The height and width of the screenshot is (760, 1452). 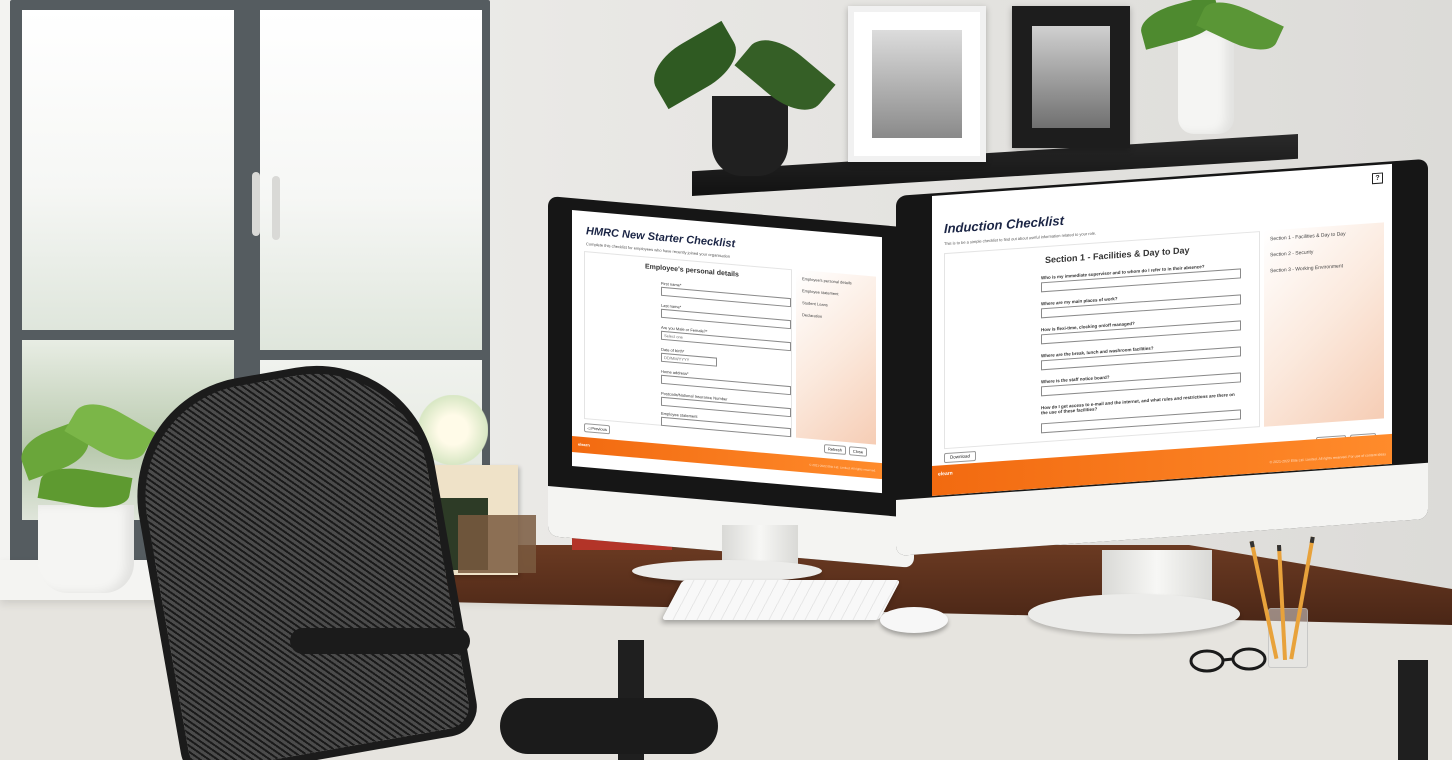 I want to click on help-icon: ?, so click(x=1377, y=178).